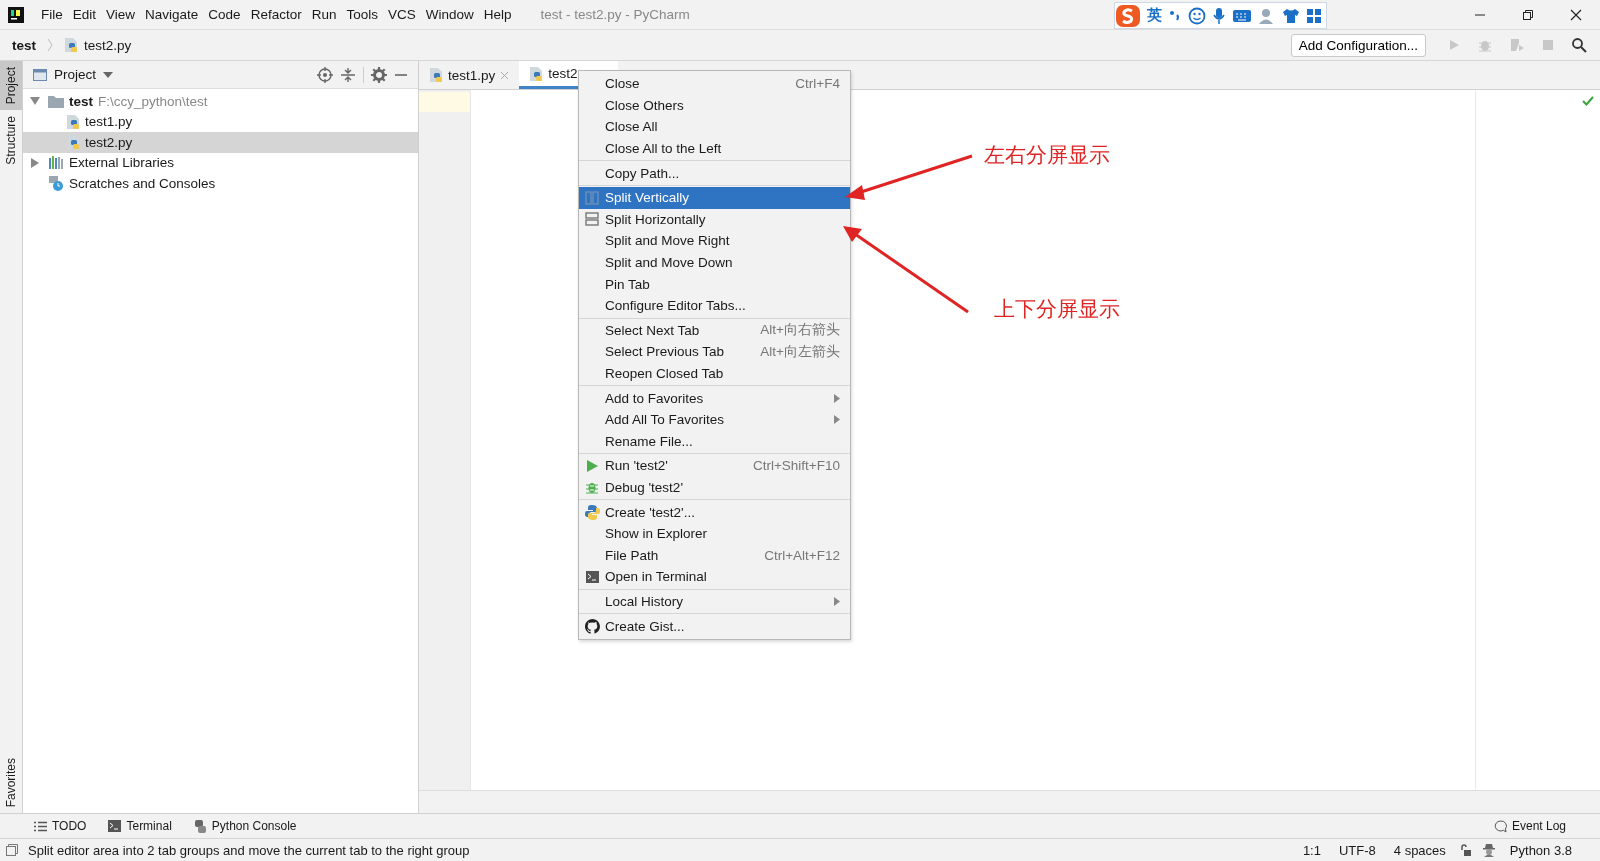 This screenshot has height=861, width=1600. What do you see at coordinates (84, 14) in the screenshot?
I see `menu-item: Edit` at bounding box center [84, 14].